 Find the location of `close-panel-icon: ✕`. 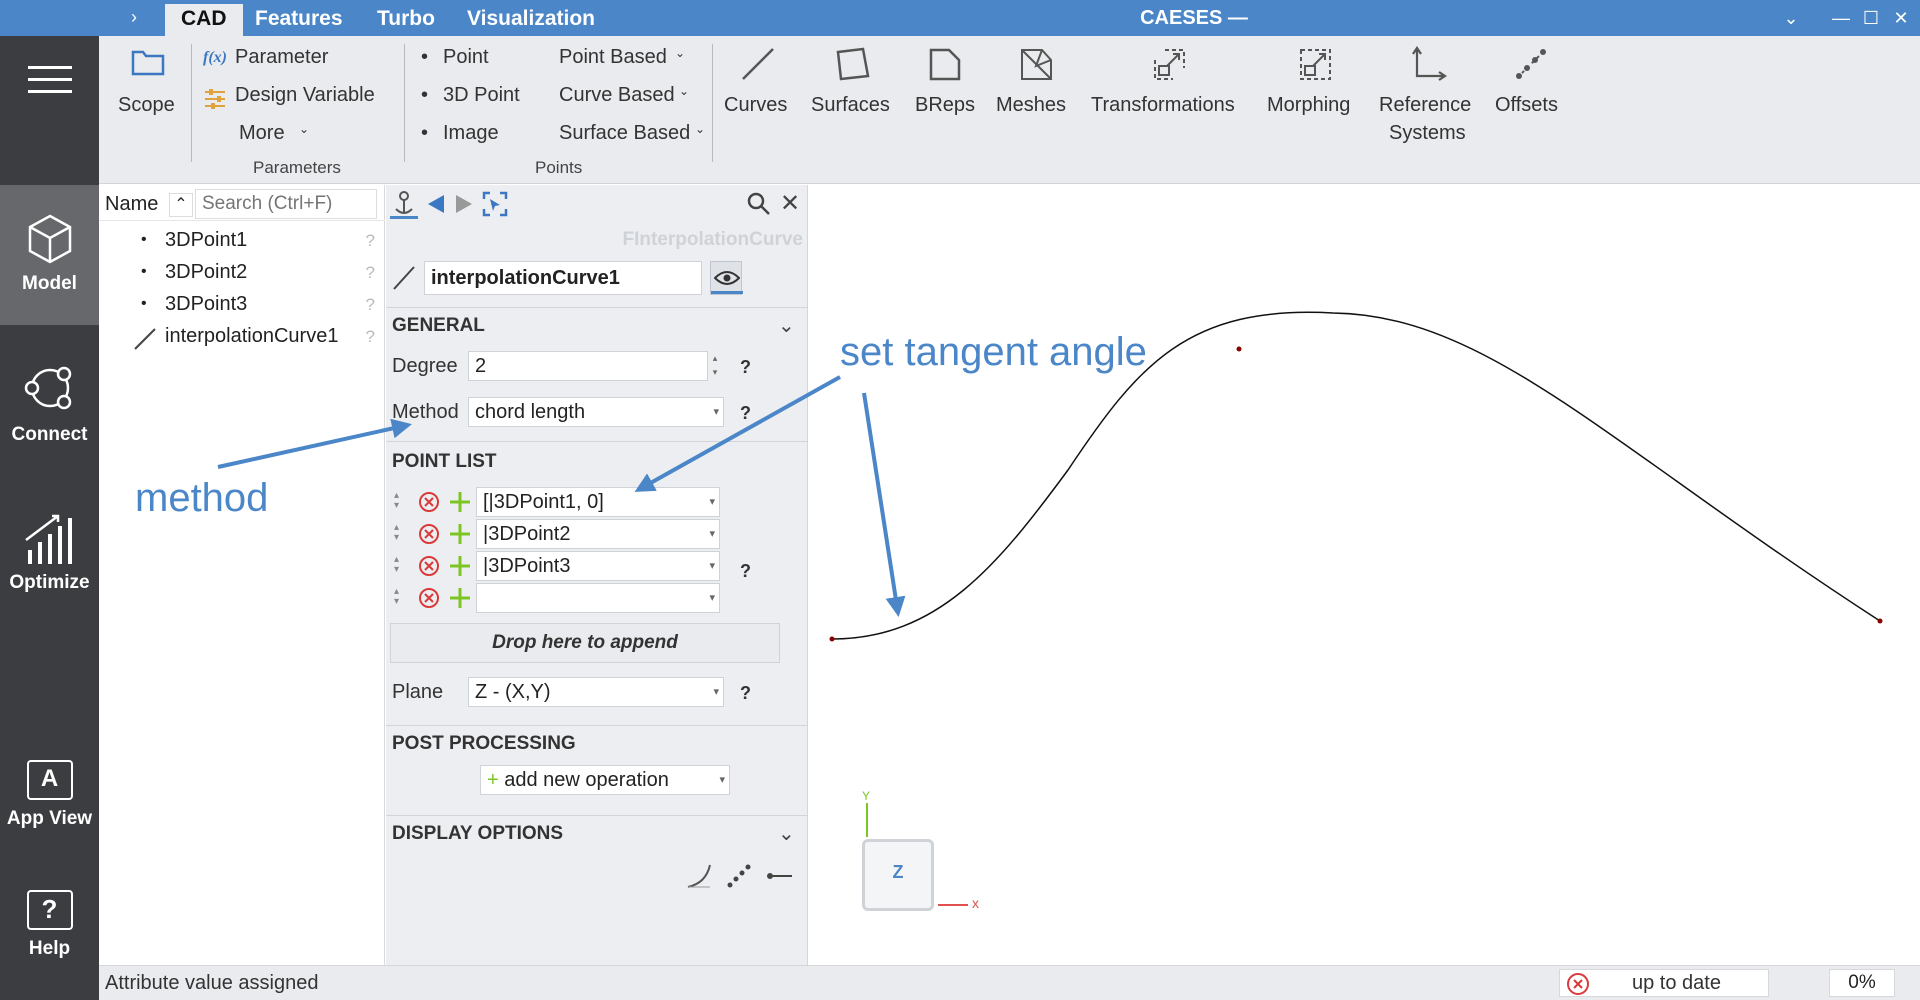

close-panel-icon: ✕ is located at coordinates (790, 203).